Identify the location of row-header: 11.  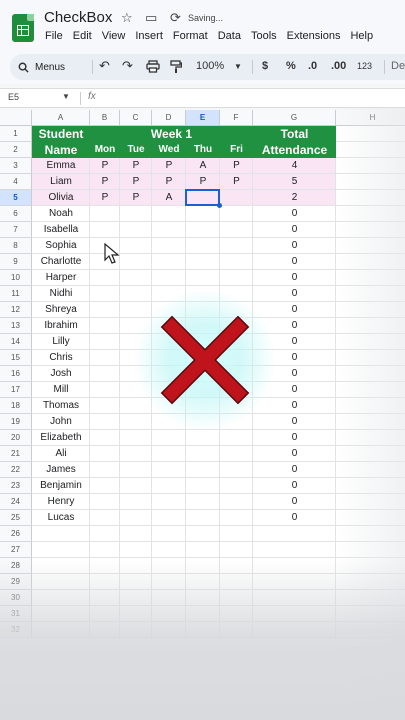
(16, 294).